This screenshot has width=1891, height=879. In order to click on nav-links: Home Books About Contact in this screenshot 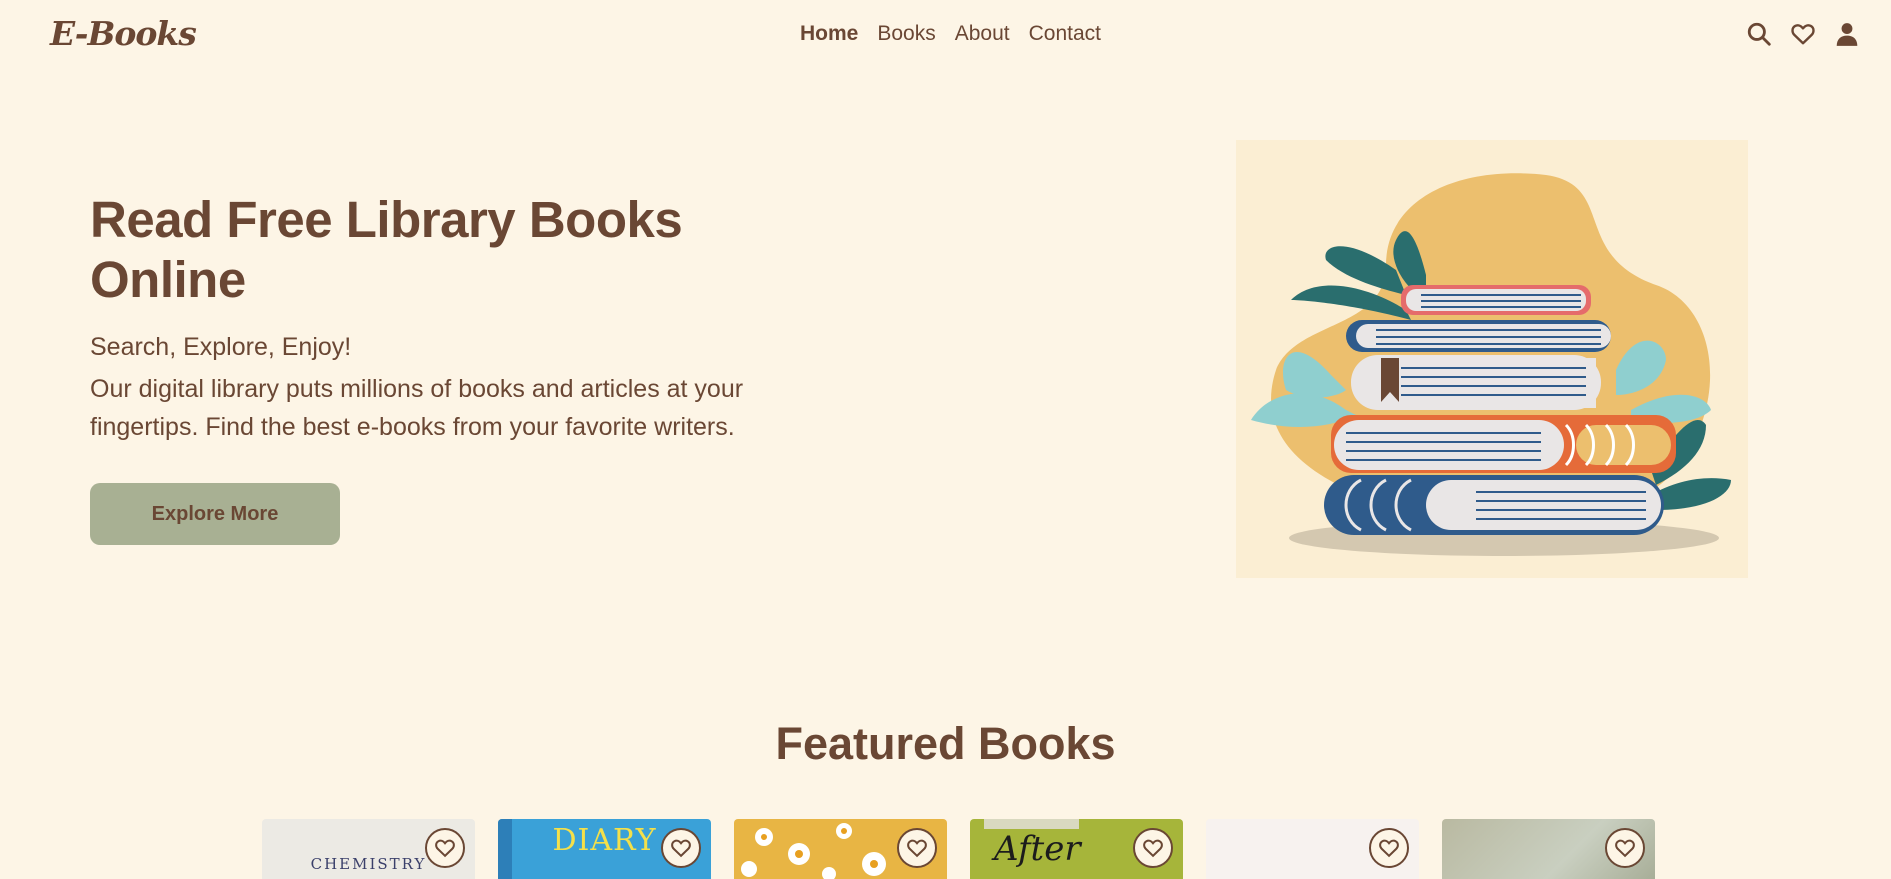, I will do `click(960, 34)`.